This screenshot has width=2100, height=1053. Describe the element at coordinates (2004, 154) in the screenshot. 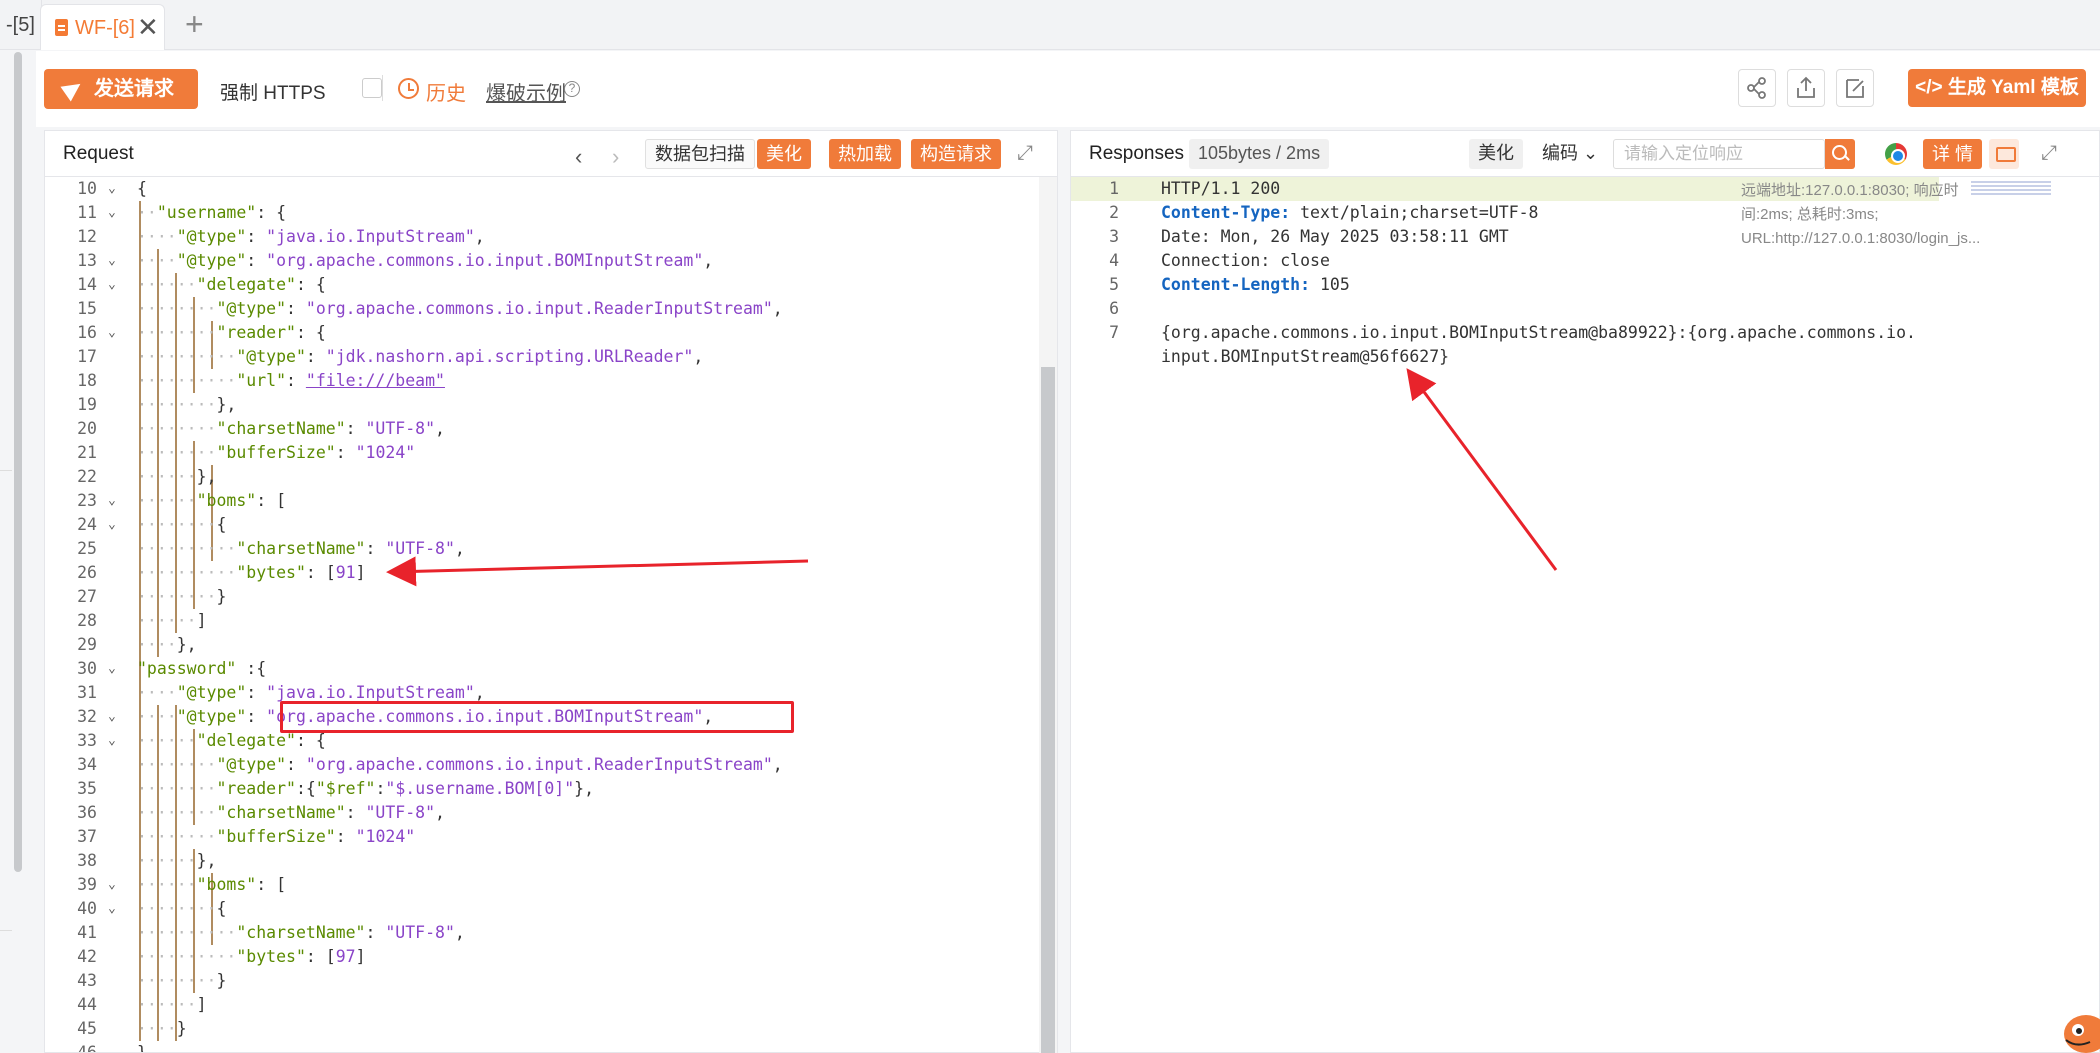

I see `comment-icon` at that location.